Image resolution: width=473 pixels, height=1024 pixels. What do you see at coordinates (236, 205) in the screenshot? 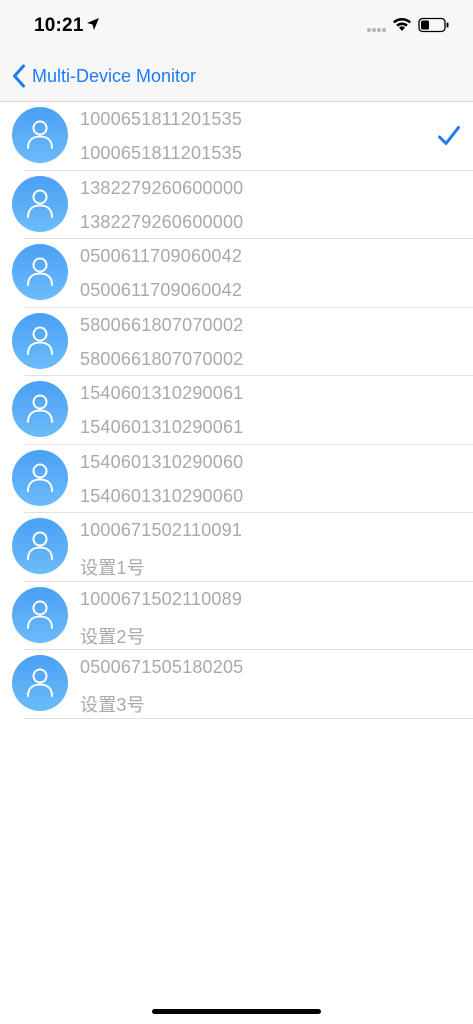
I see `device-row: 1382279260600000 1382279260600000` at bounding box center [236, 205].